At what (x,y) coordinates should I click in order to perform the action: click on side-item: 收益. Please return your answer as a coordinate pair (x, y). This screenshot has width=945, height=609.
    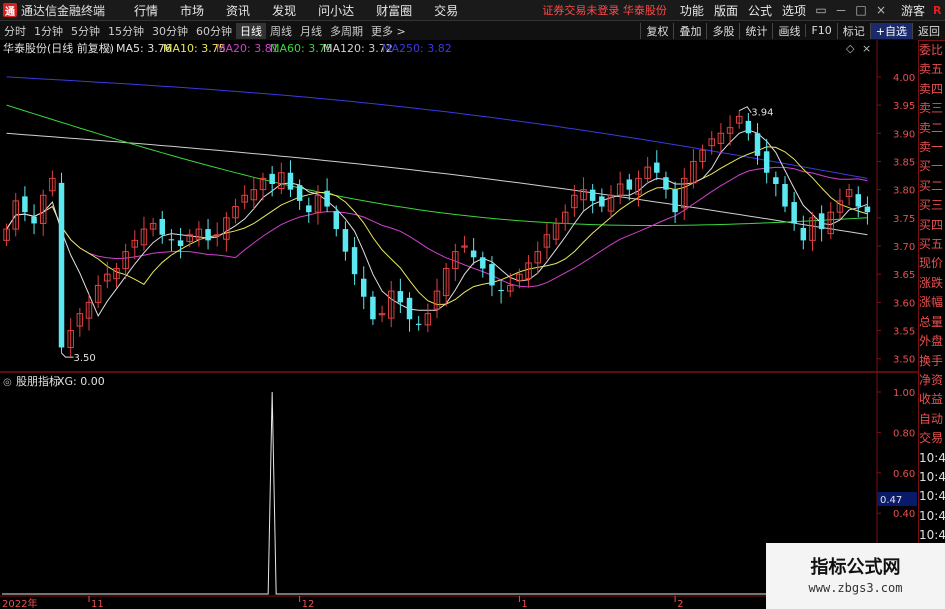
    Looking at the image, I should click on (932, 399).